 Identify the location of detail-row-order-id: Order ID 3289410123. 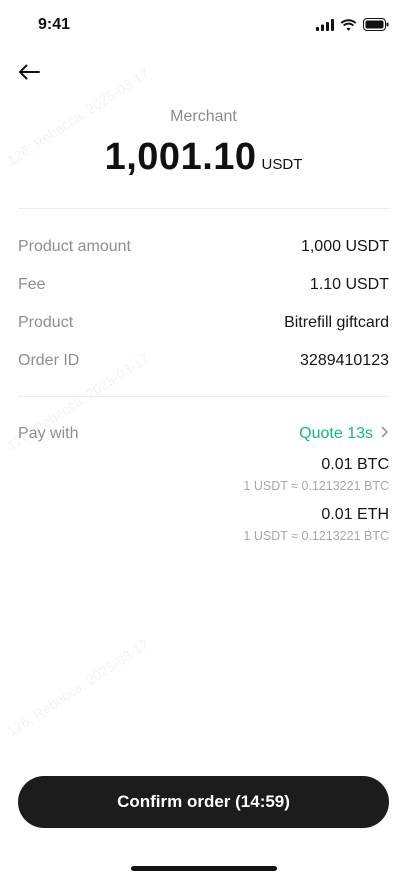
(203, 361).